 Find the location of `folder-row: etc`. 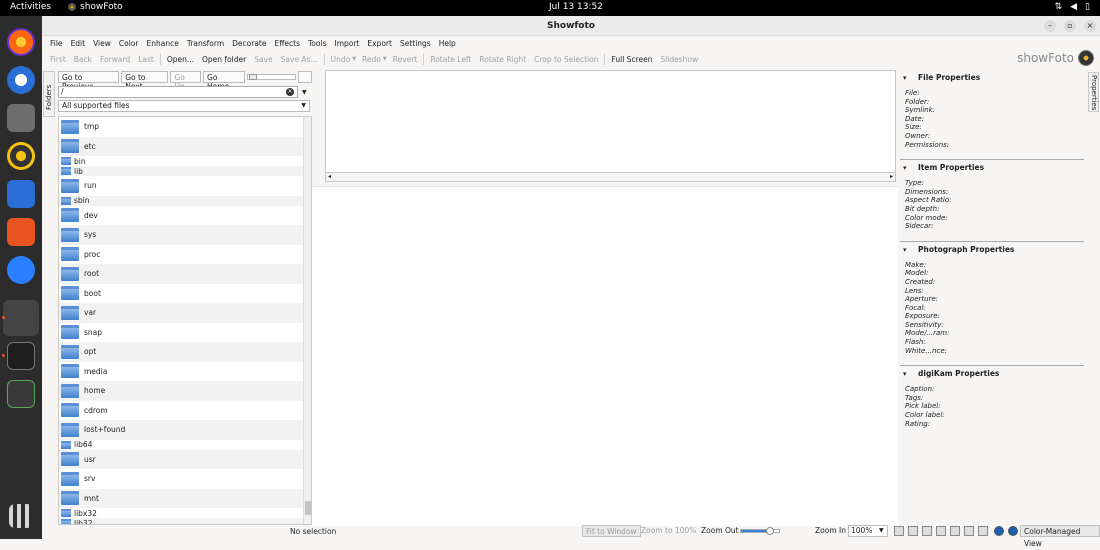

folder-row: etc is located at coordinates (181, 146).